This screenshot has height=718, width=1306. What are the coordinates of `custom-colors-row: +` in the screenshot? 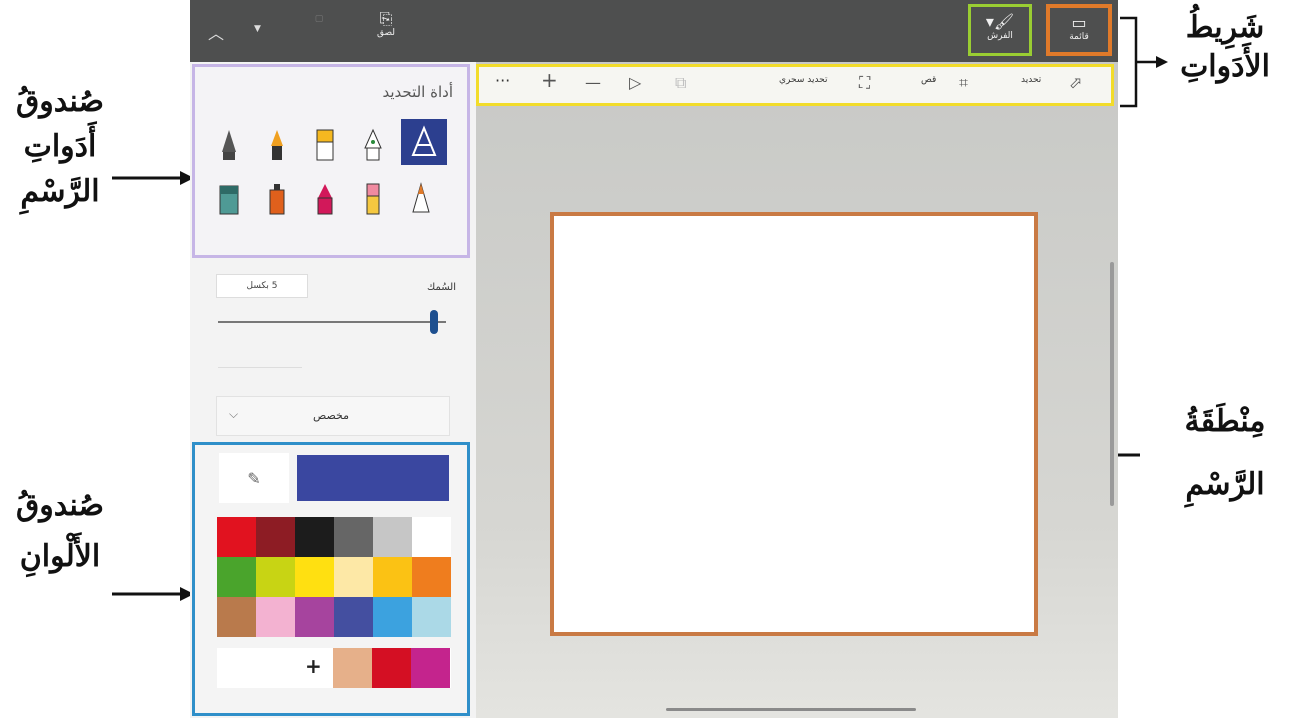 It's located at (334, 668).